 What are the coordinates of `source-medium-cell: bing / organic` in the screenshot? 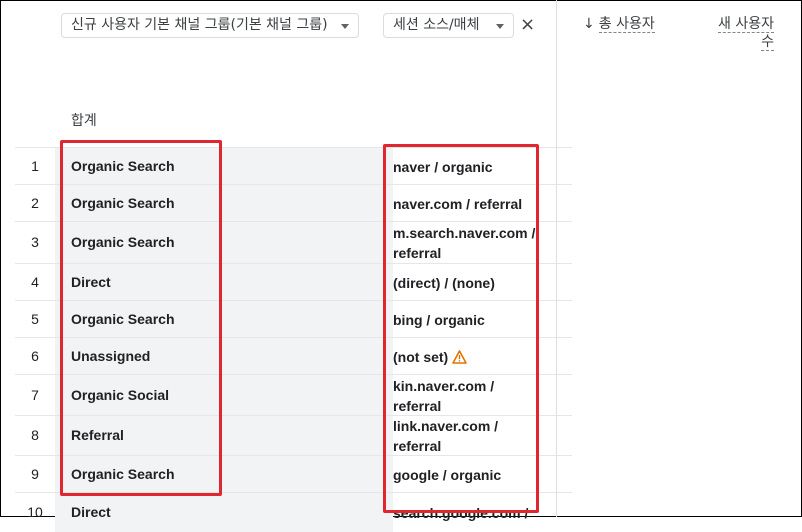 It's located at (473, 320).